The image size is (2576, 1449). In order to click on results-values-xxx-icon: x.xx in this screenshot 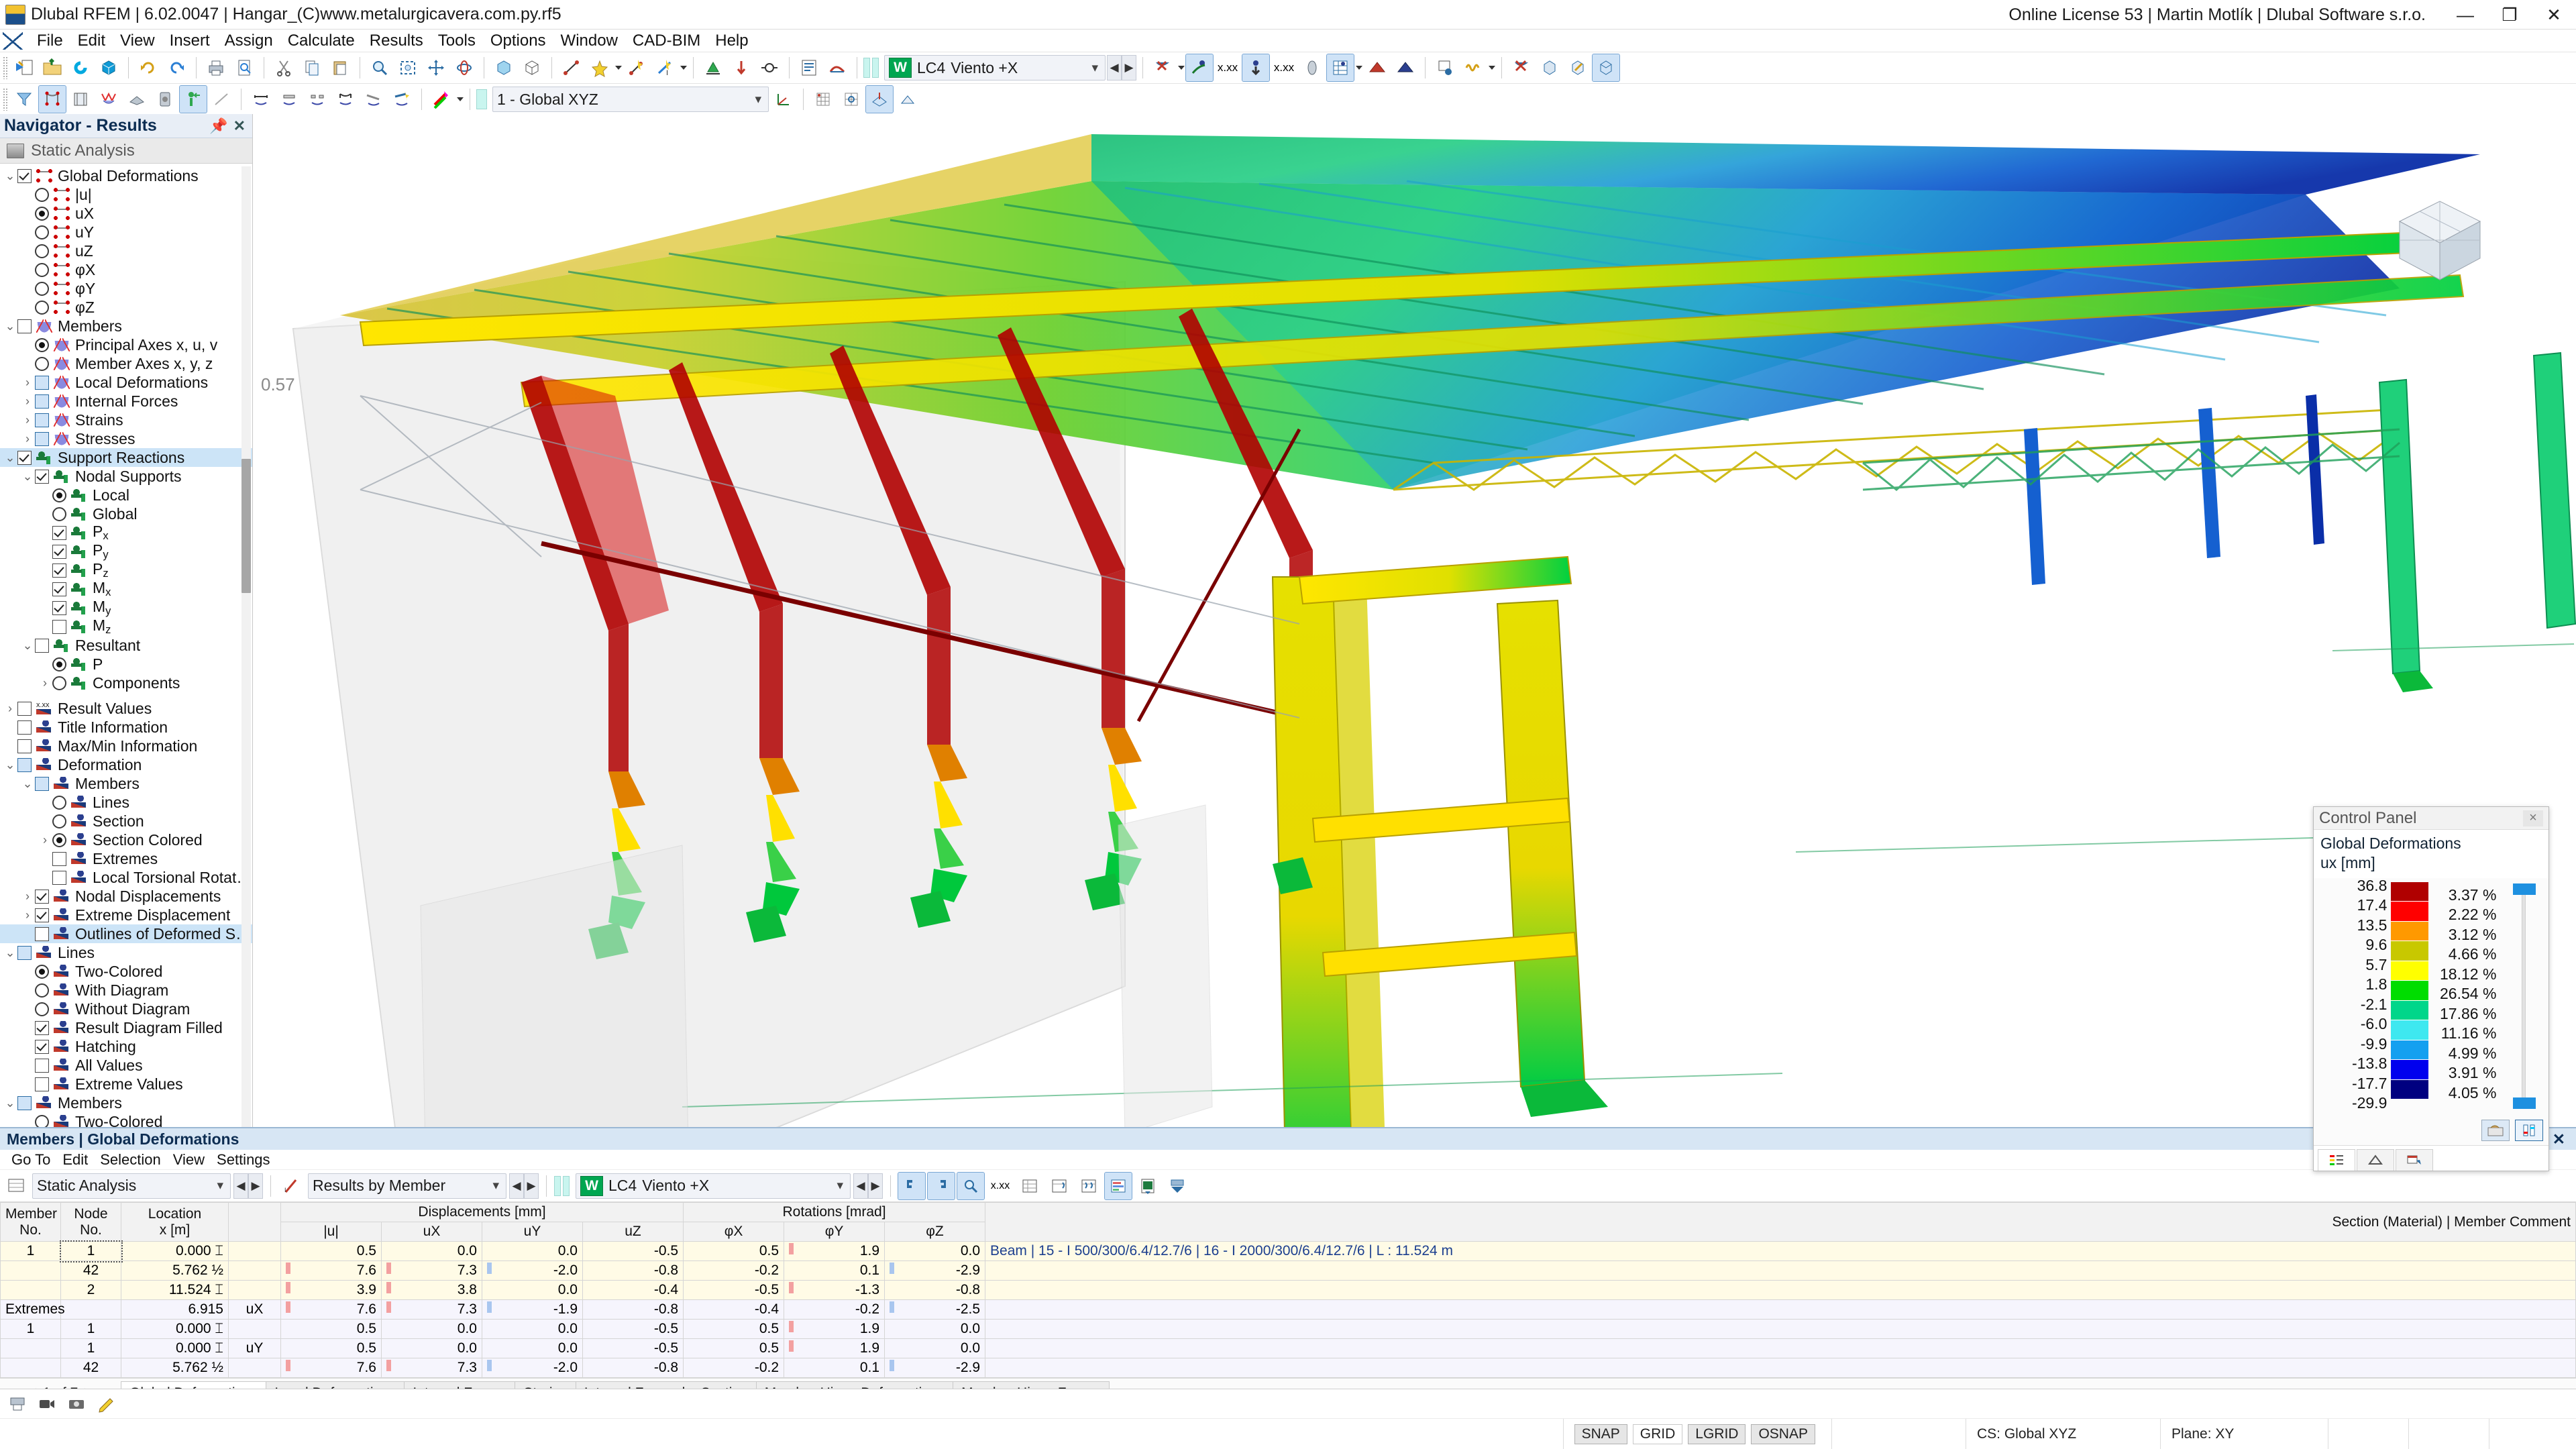, I will do `click(1000, 1186)`.